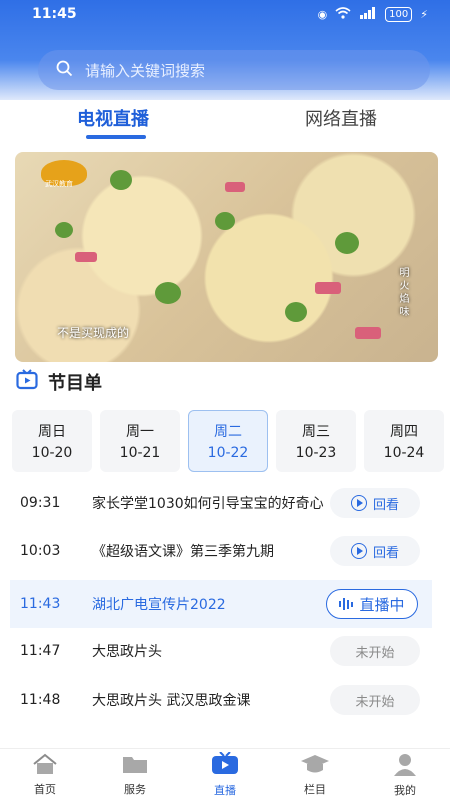 The height and width of the screenshot is (800, 450). Describe the element at coordinates (316, 453) in the screenshot. I see `day-date: 10-23` at that location.